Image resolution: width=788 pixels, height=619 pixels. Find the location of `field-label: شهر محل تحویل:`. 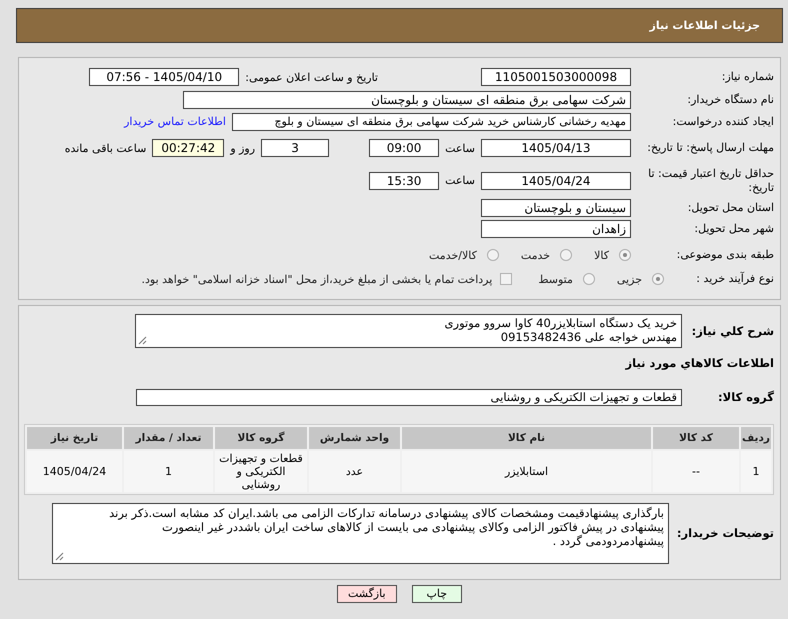

field-label: شهر محل تحویل: is located at coordinates (734, 228).